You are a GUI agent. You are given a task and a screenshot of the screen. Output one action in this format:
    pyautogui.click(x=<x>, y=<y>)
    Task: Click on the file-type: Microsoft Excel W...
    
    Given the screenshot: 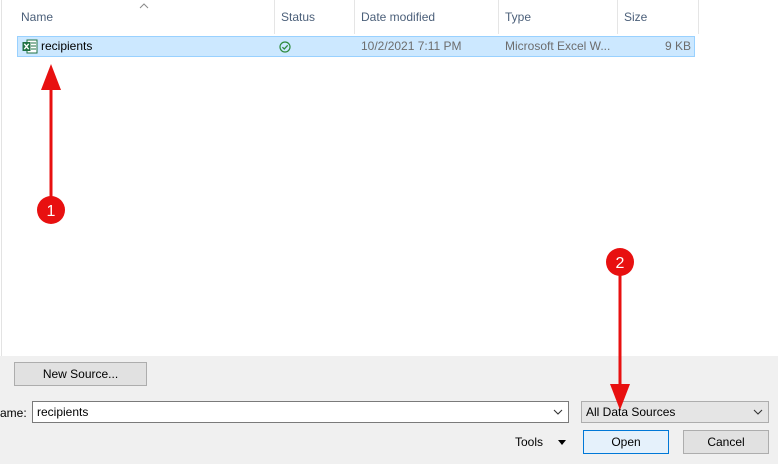 What is the action you would take?
    pyautogui.click(x=558, y=46)
    